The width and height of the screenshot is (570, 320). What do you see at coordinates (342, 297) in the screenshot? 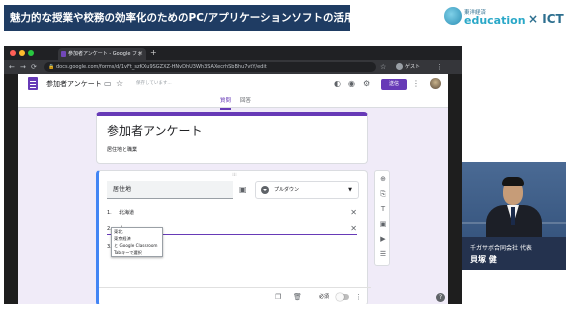
I see `required-toggle` at bounding box center [342, 297].